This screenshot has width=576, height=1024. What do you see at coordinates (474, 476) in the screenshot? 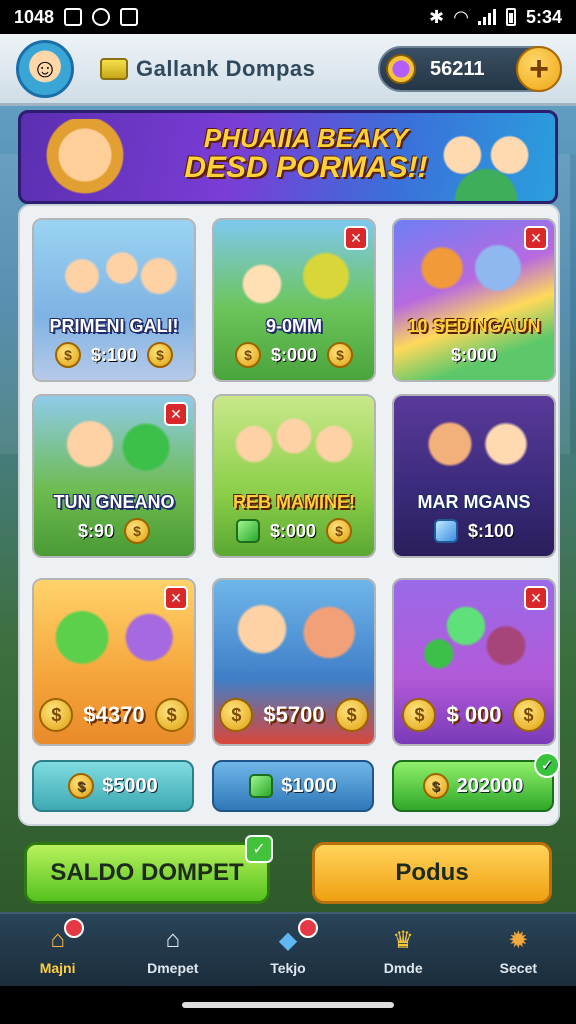
I see `offer-card: MAR MGANS $:100` at bounding box center [474, 476].